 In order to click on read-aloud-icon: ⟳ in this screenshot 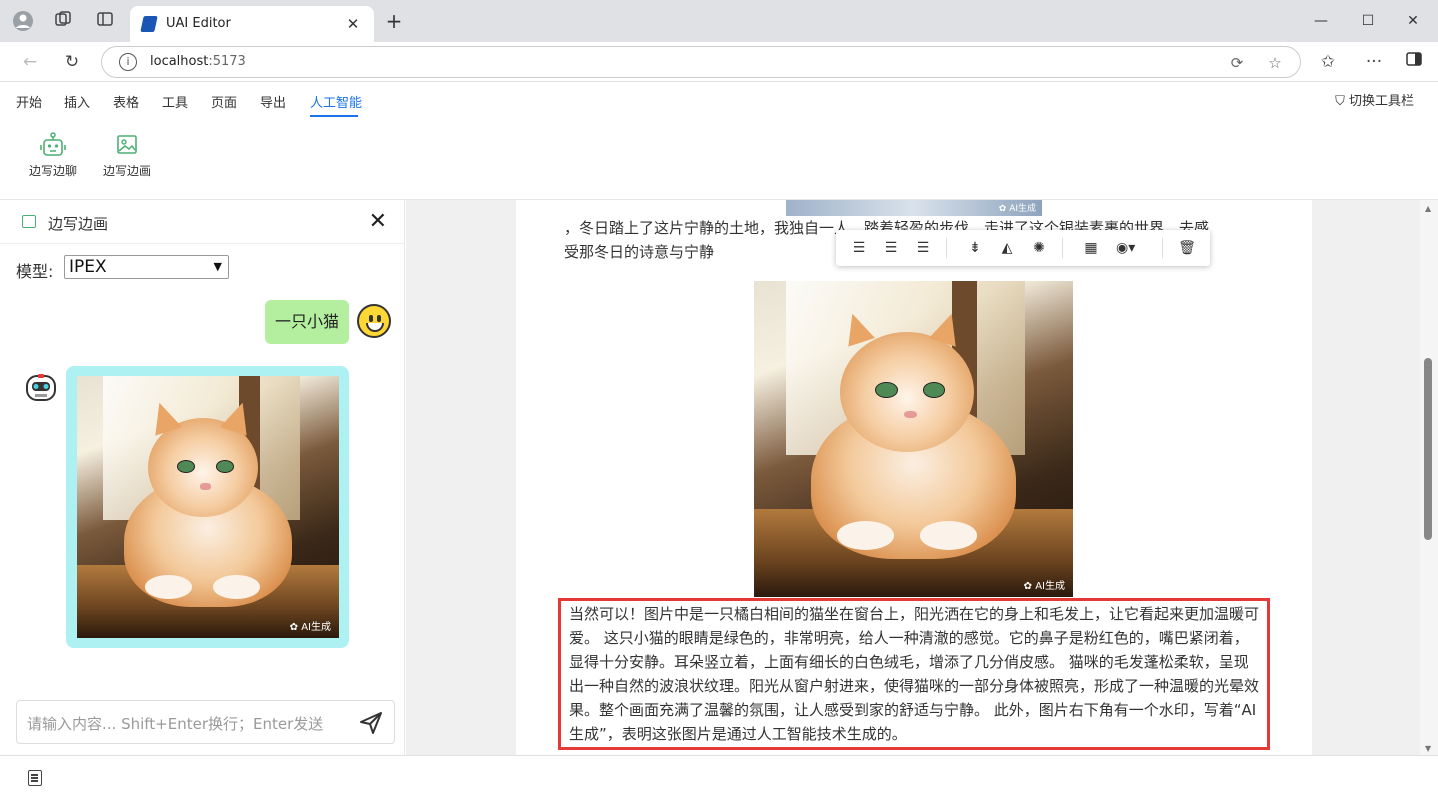, I will do `click(1237, 63)`.